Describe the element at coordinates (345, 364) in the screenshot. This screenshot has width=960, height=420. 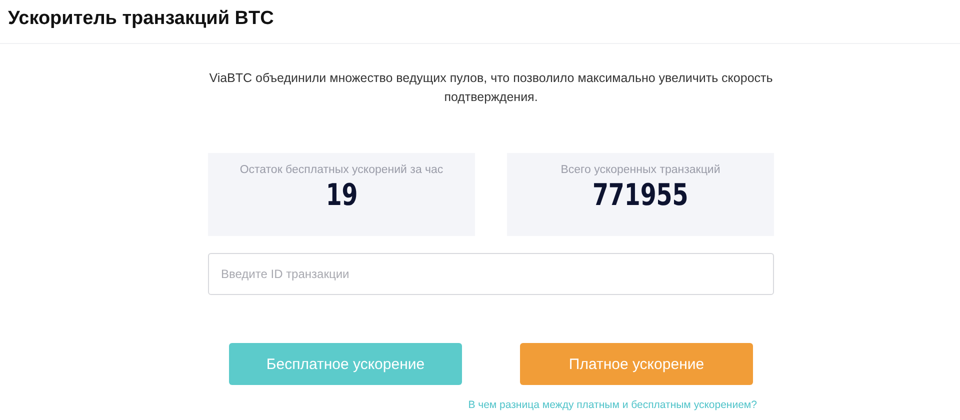
I see `free-accelerate-button: Бесплатное ускорение` at that location.